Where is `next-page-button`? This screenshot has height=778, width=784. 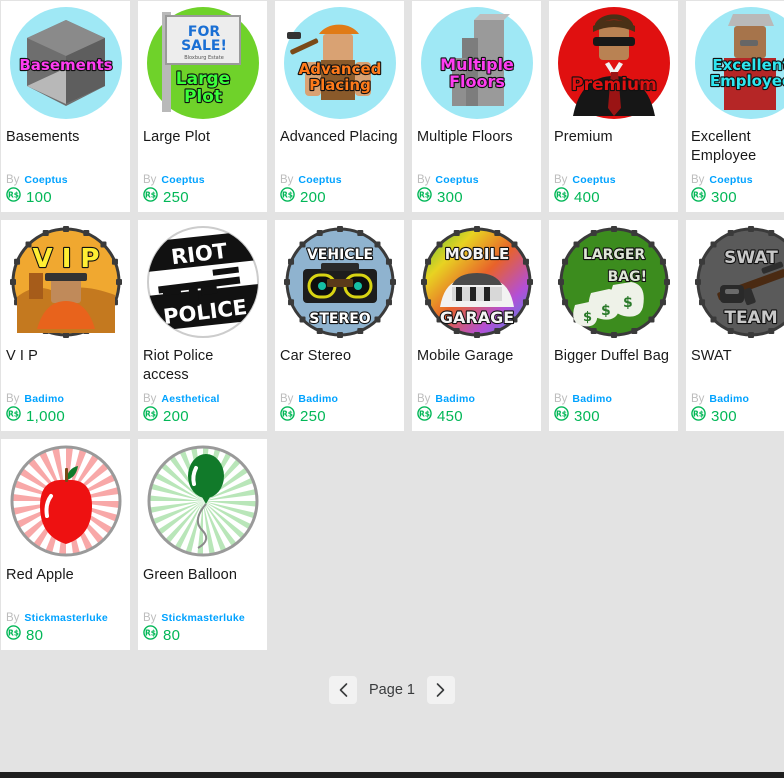
next-page-button is located at coordinates (440, 690).